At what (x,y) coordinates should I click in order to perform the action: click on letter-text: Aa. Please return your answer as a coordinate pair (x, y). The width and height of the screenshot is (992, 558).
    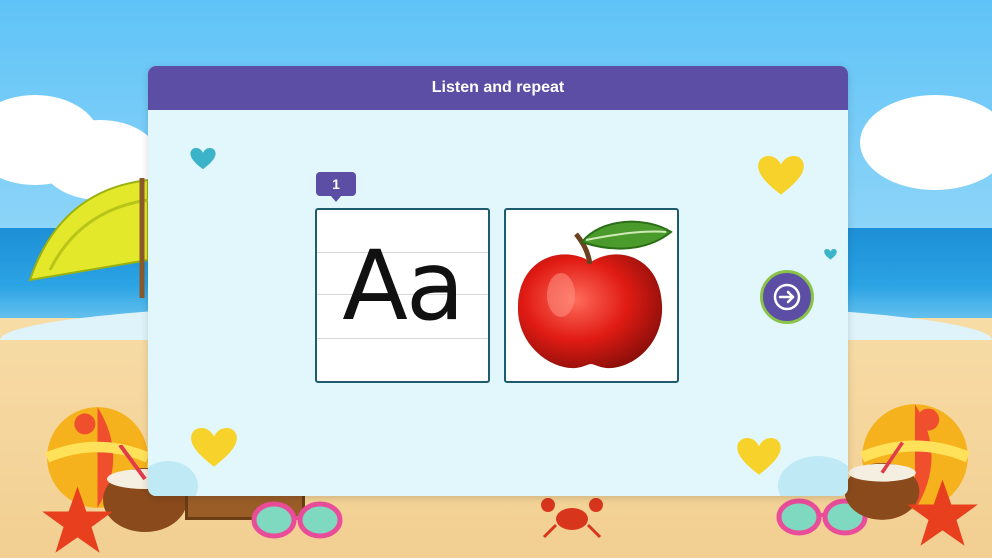
    Looking at the image, I should click on (403, 286).